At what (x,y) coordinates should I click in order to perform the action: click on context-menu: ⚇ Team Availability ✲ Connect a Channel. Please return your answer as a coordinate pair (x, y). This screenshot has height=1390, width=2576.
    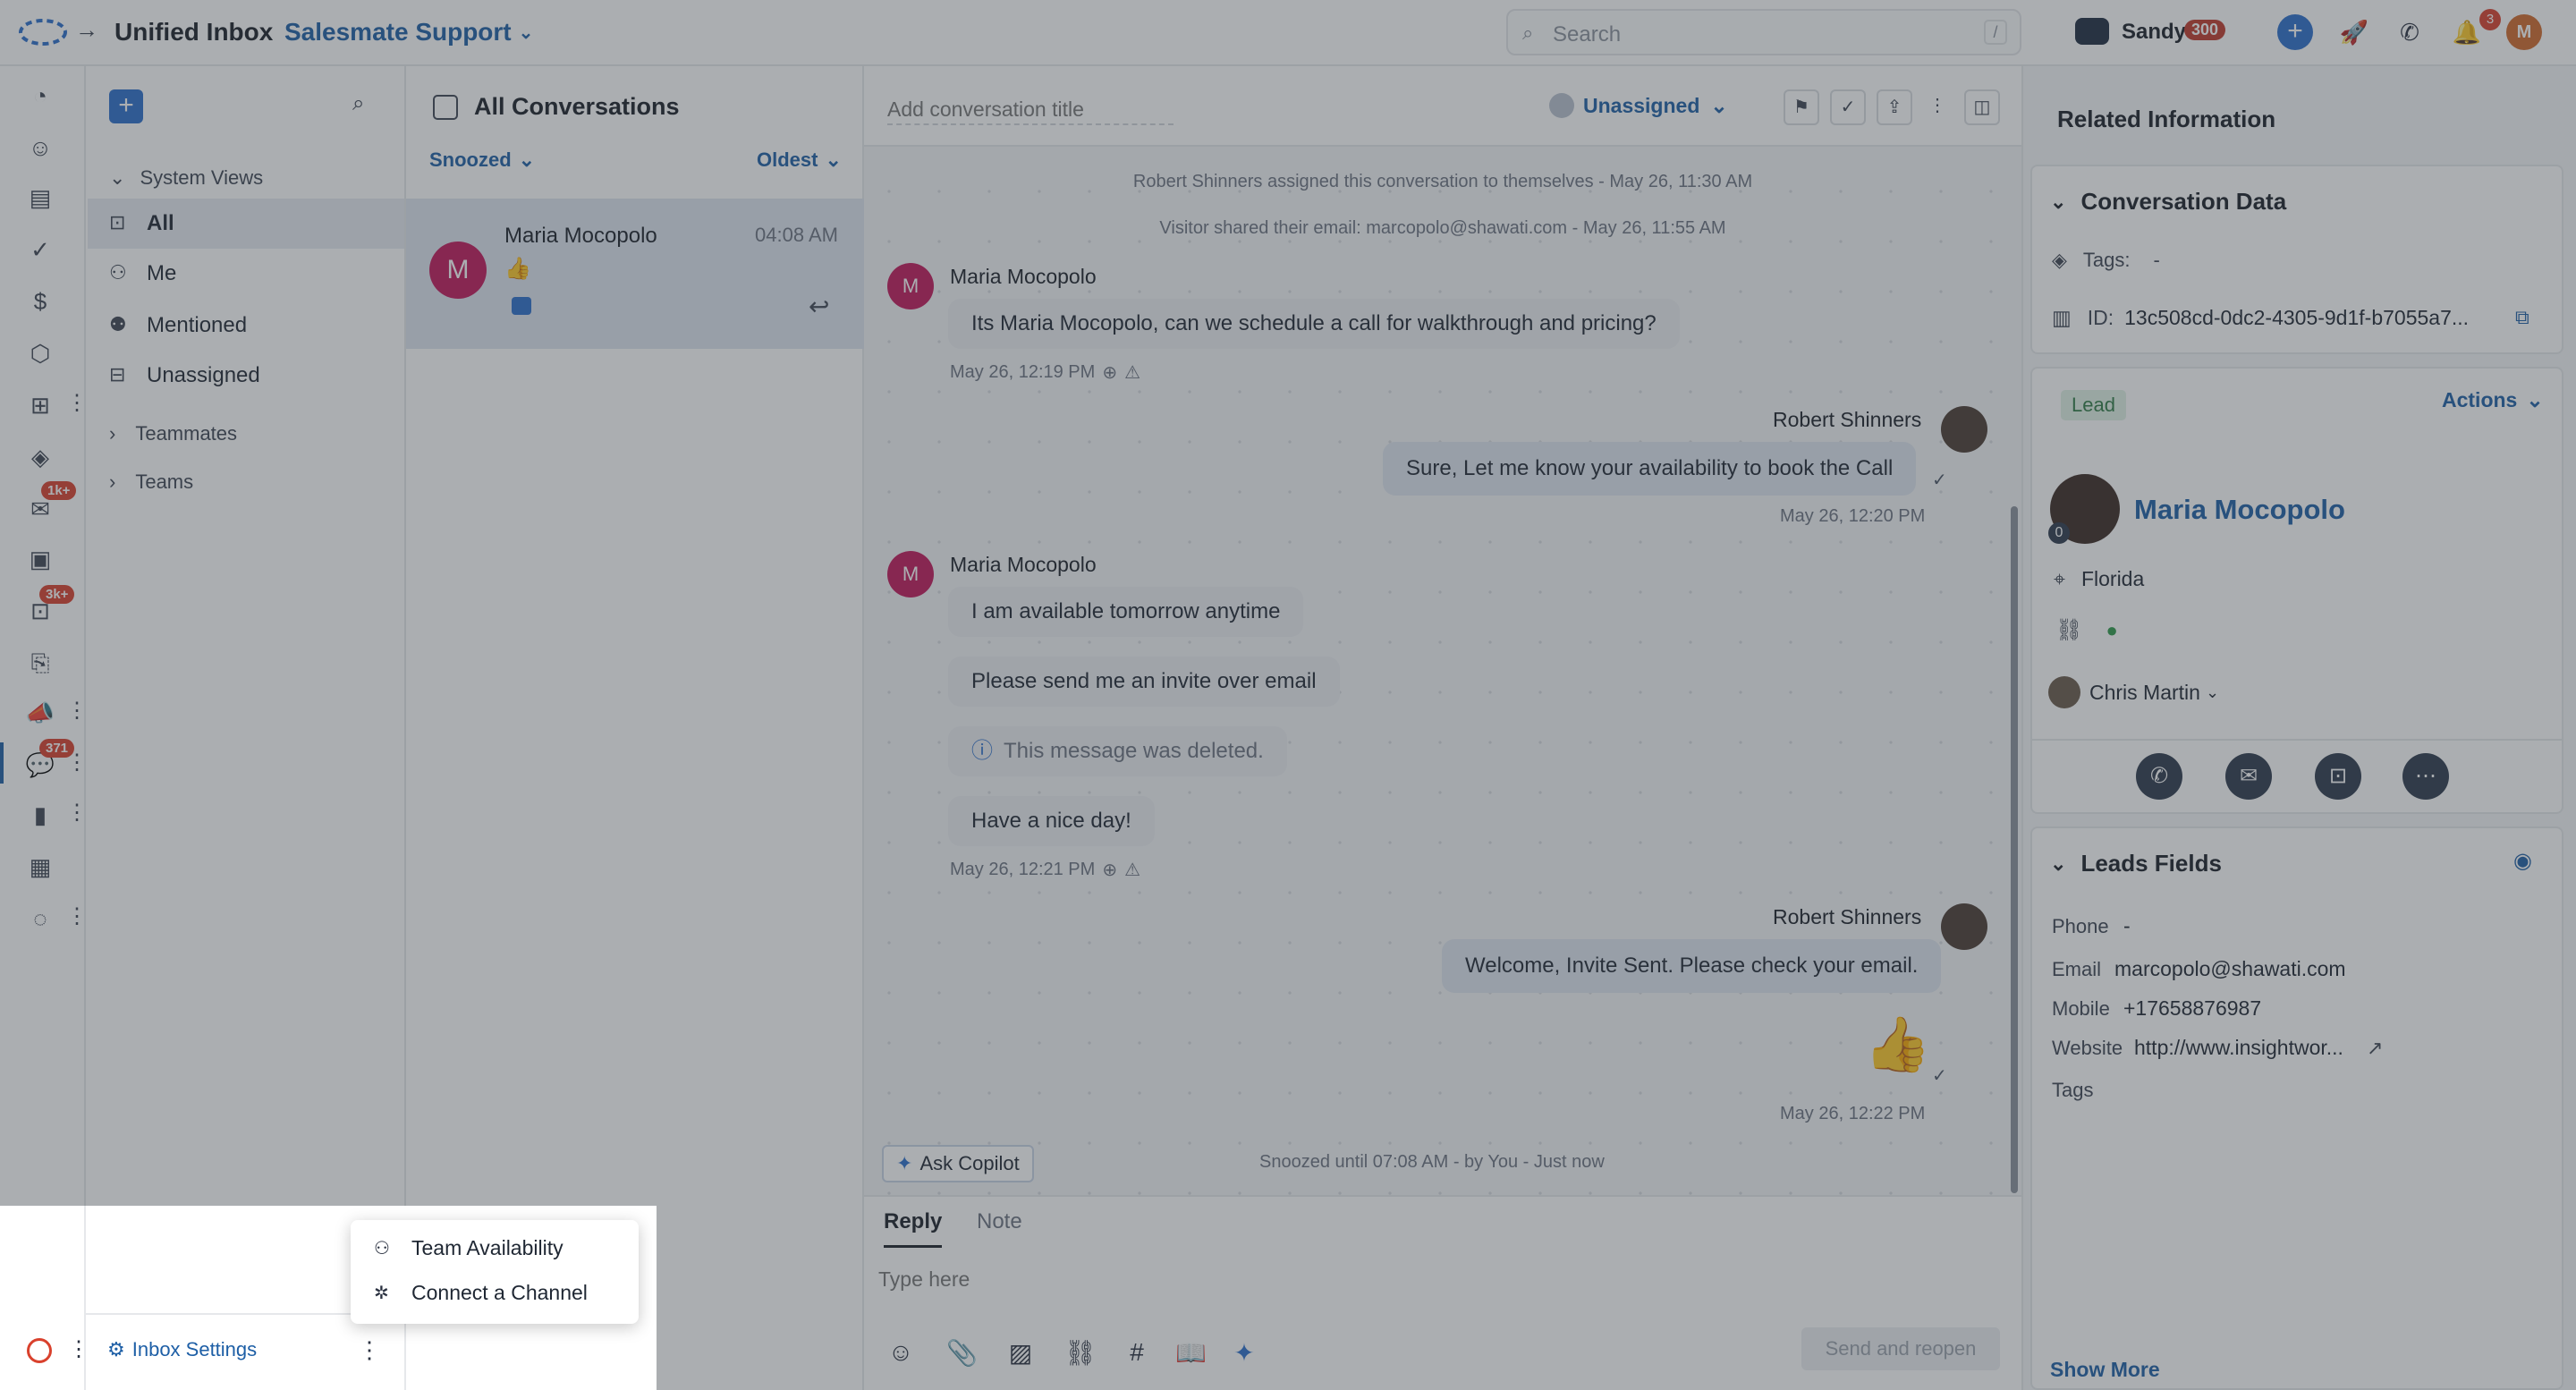
    Looking at the image, I should click on (495, 1272).